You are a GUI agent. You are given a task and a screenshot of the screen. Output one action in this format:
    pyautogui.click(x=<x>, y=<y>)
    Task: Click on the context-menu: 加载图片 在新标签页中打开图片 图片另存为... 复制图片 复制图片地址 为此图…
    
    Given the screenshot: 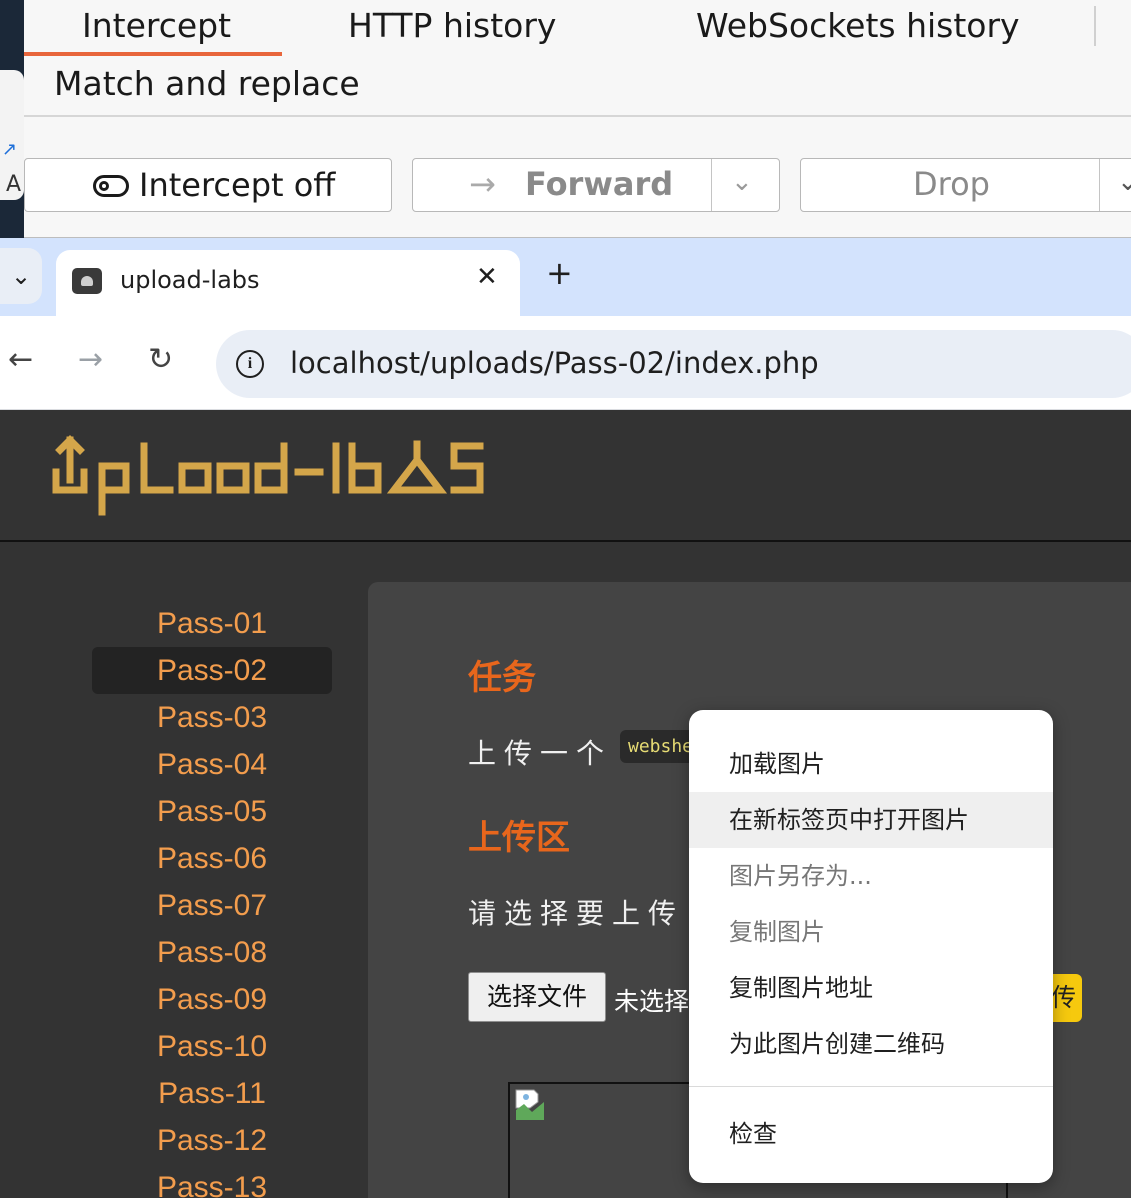 What is the action you would take?
    pyautogui.click(x=871, y=946)
    